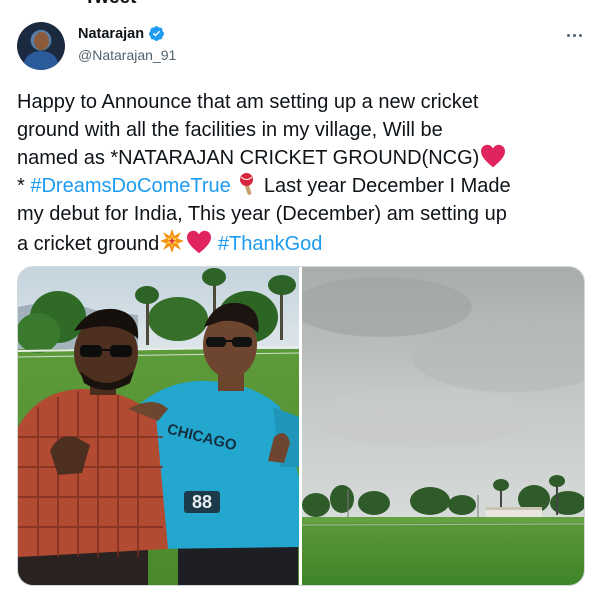  Describe the element at coordinates (111, 34) in the screenshot. I see `author-name: Natarajan` at that location.